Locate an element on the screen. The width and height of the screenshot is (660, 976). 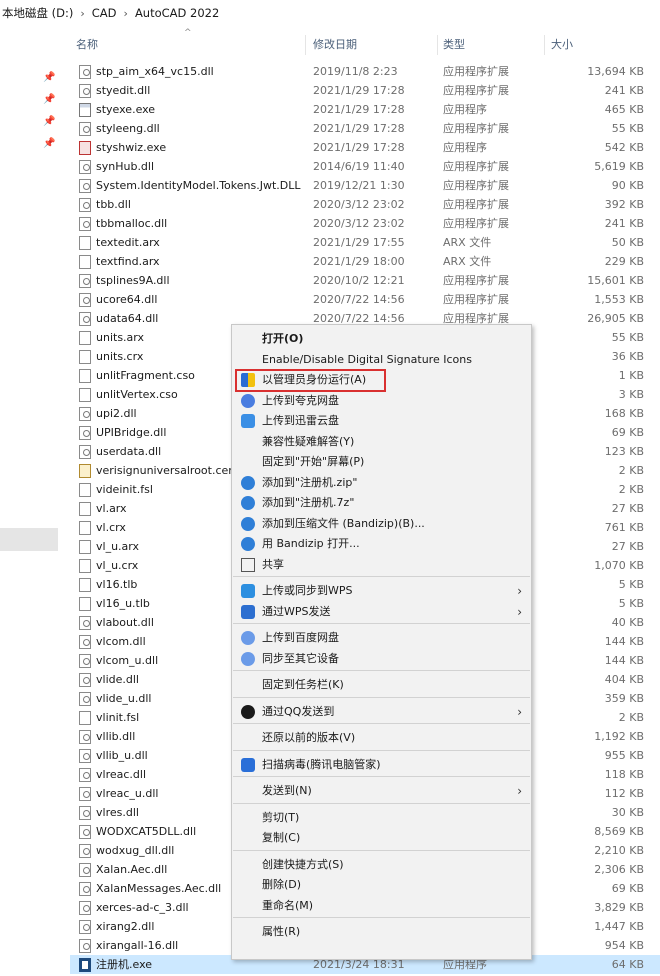
file-size: 1,192 KB is located at coordinates (619, 736).